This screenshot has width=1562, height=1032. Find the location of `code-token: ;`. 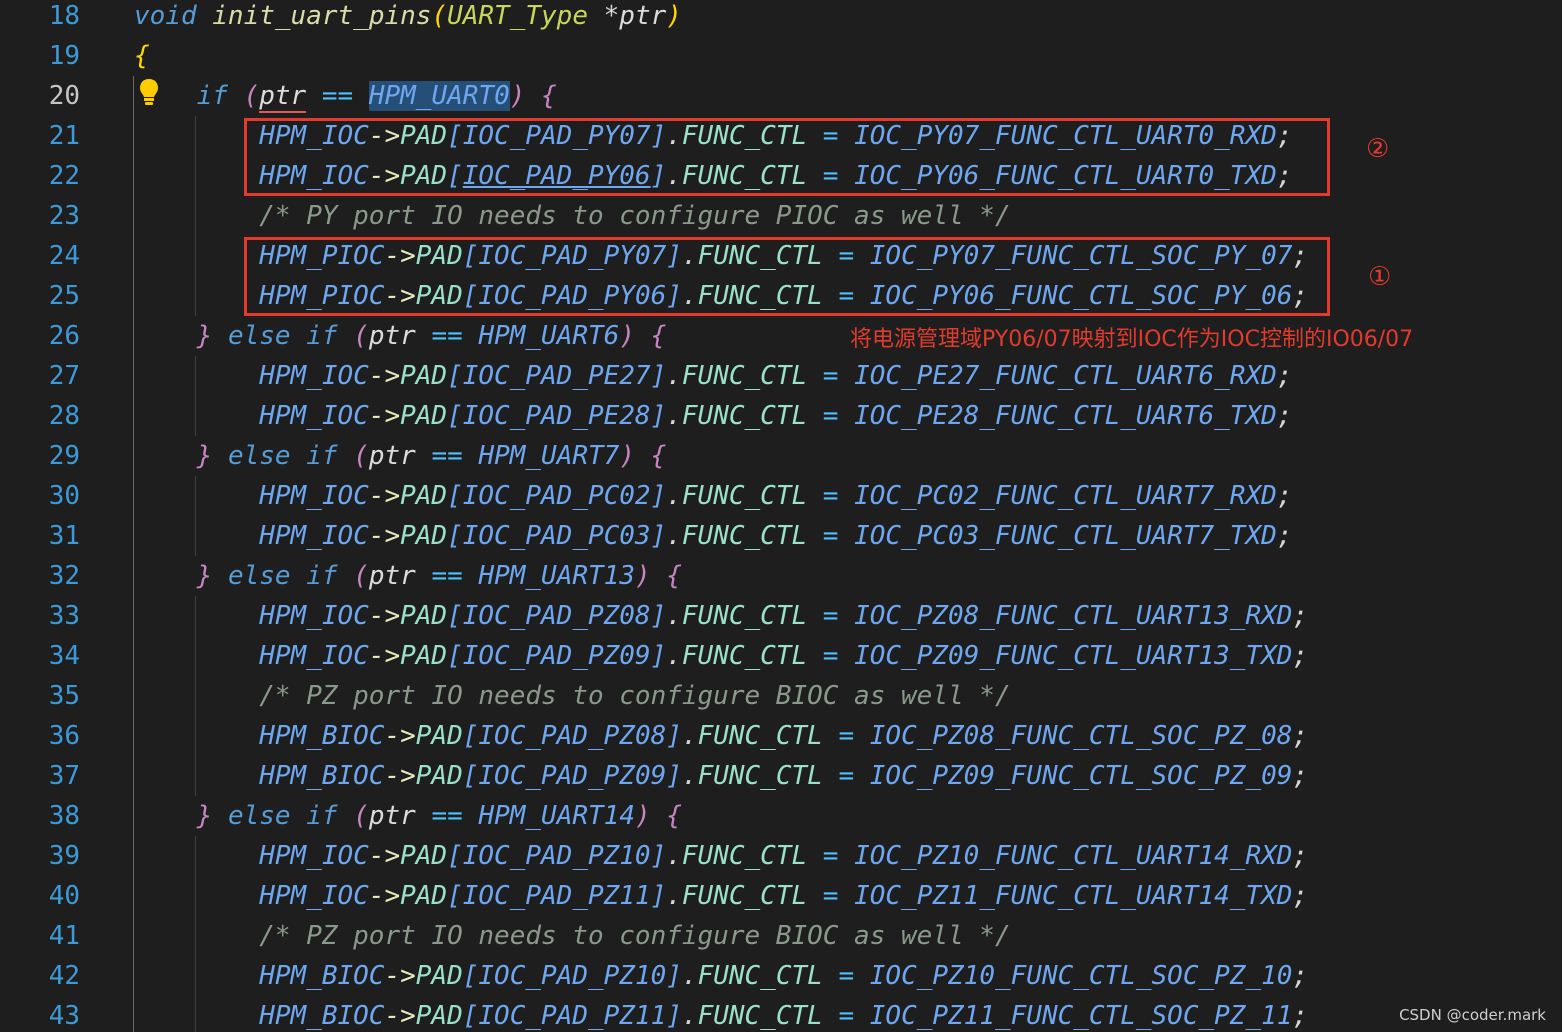

code-token: ; is located at coordinates (1284, 416).